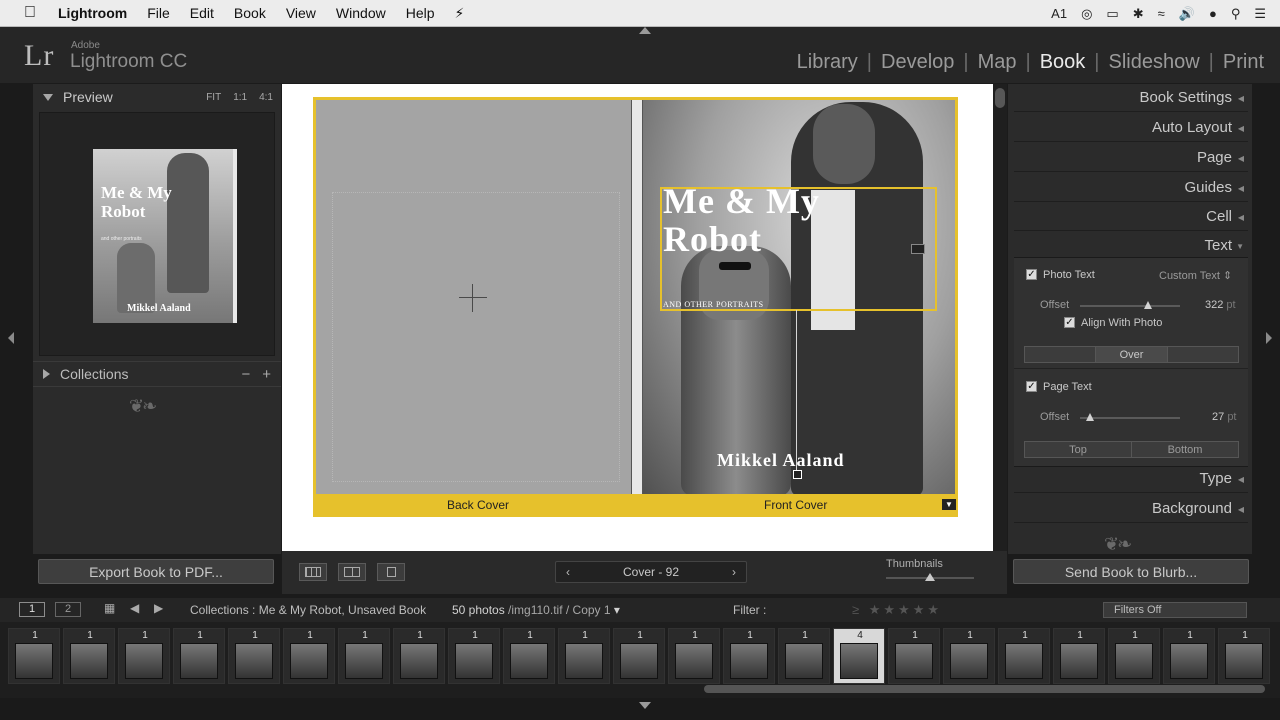 This screenshot has height=720, width=1280. I want to click on user-icon: ●, so click(1213, 13).